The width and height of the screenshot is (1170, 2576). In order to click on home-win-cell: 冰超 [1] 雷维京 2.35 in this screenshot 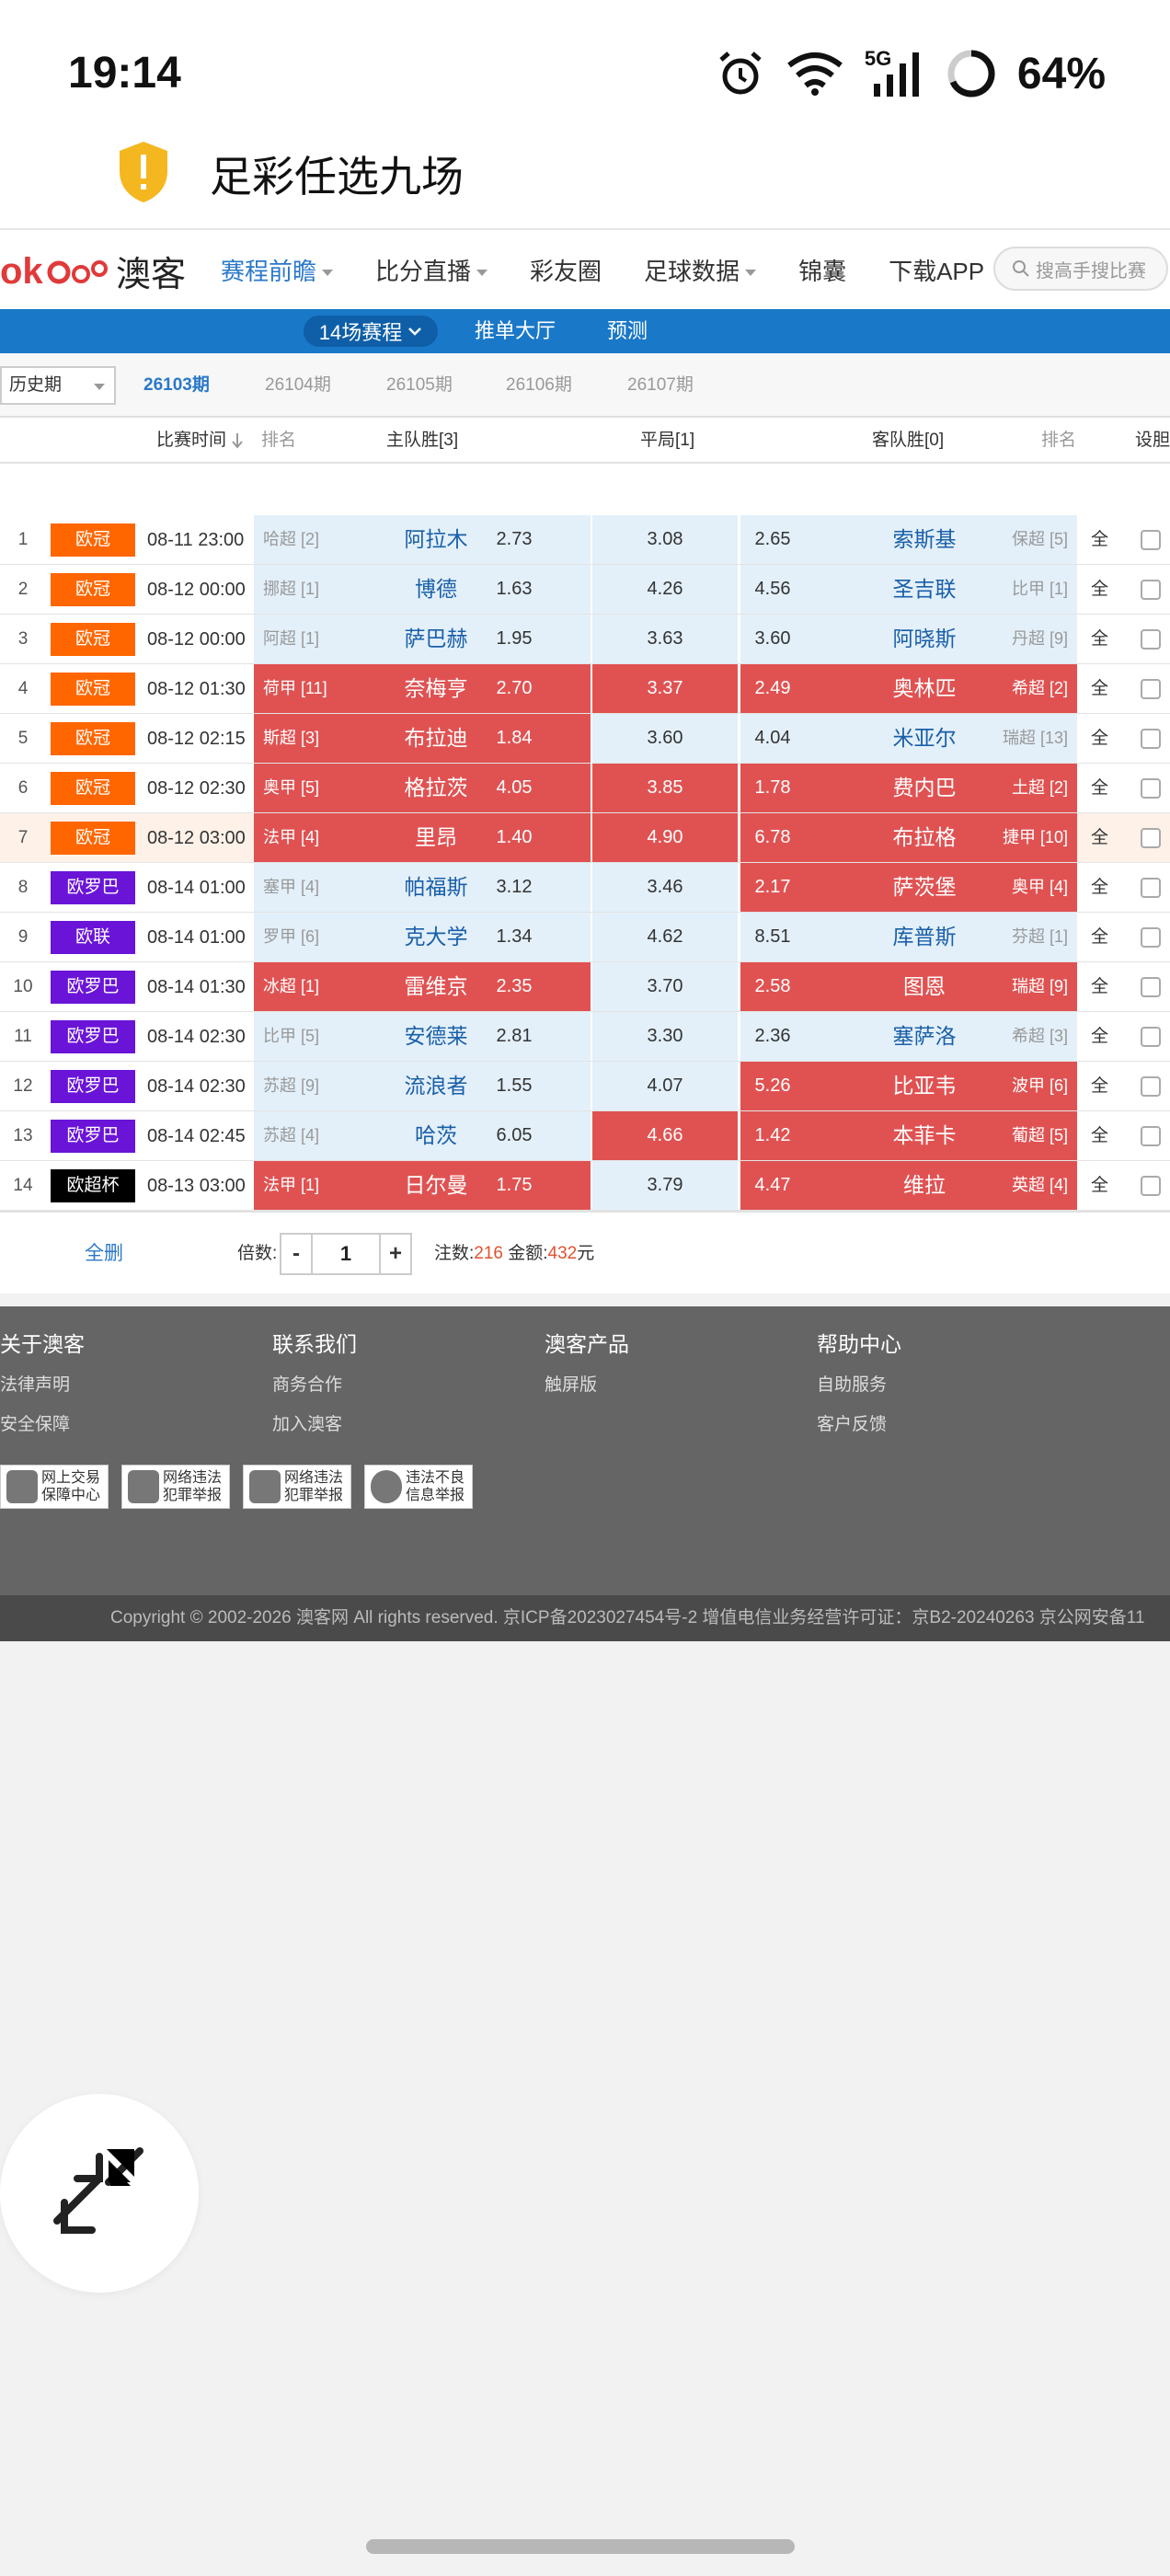, I will do `click(422, 986)`.